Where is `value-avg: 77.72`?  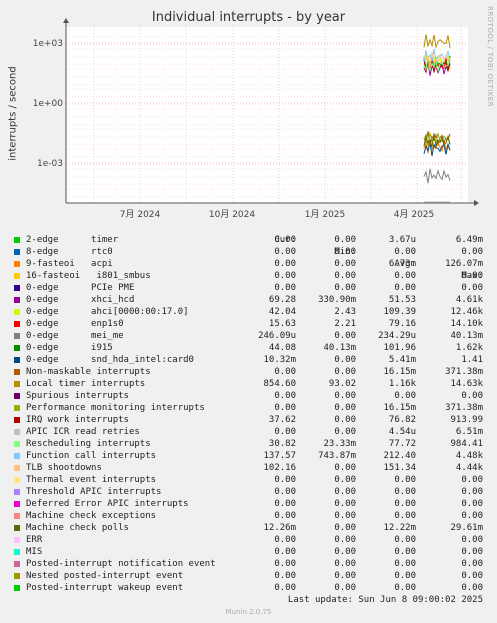 value-avg: 77.72 is located at coordinates (402, 444).